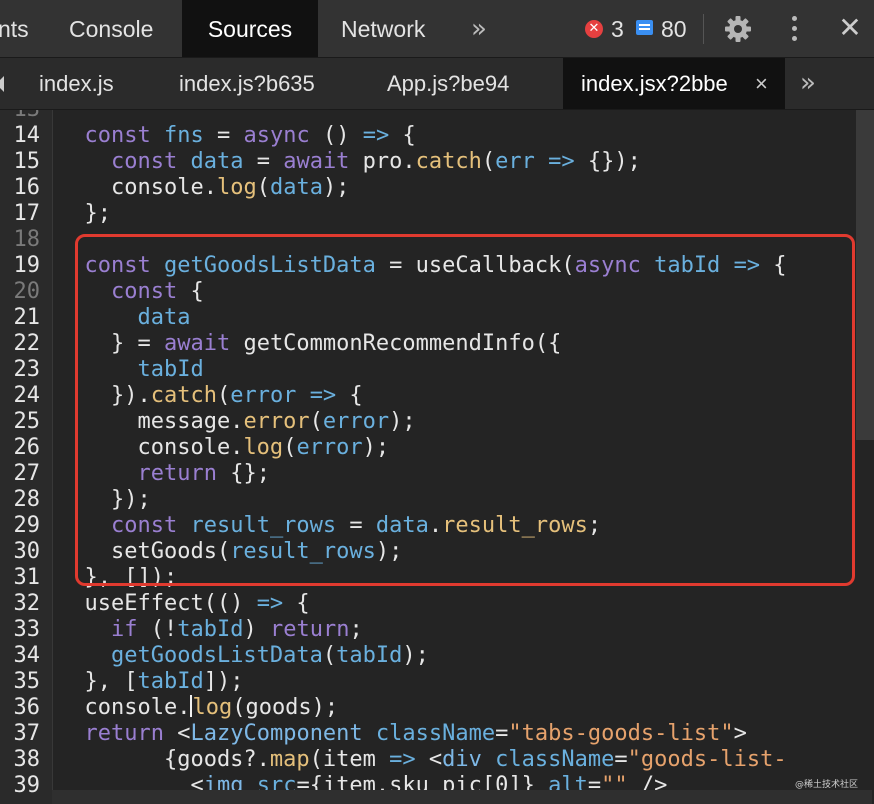 The height and width of the screenshot is (804, 874). I want to click on line-number: 39, so click(20, 786).